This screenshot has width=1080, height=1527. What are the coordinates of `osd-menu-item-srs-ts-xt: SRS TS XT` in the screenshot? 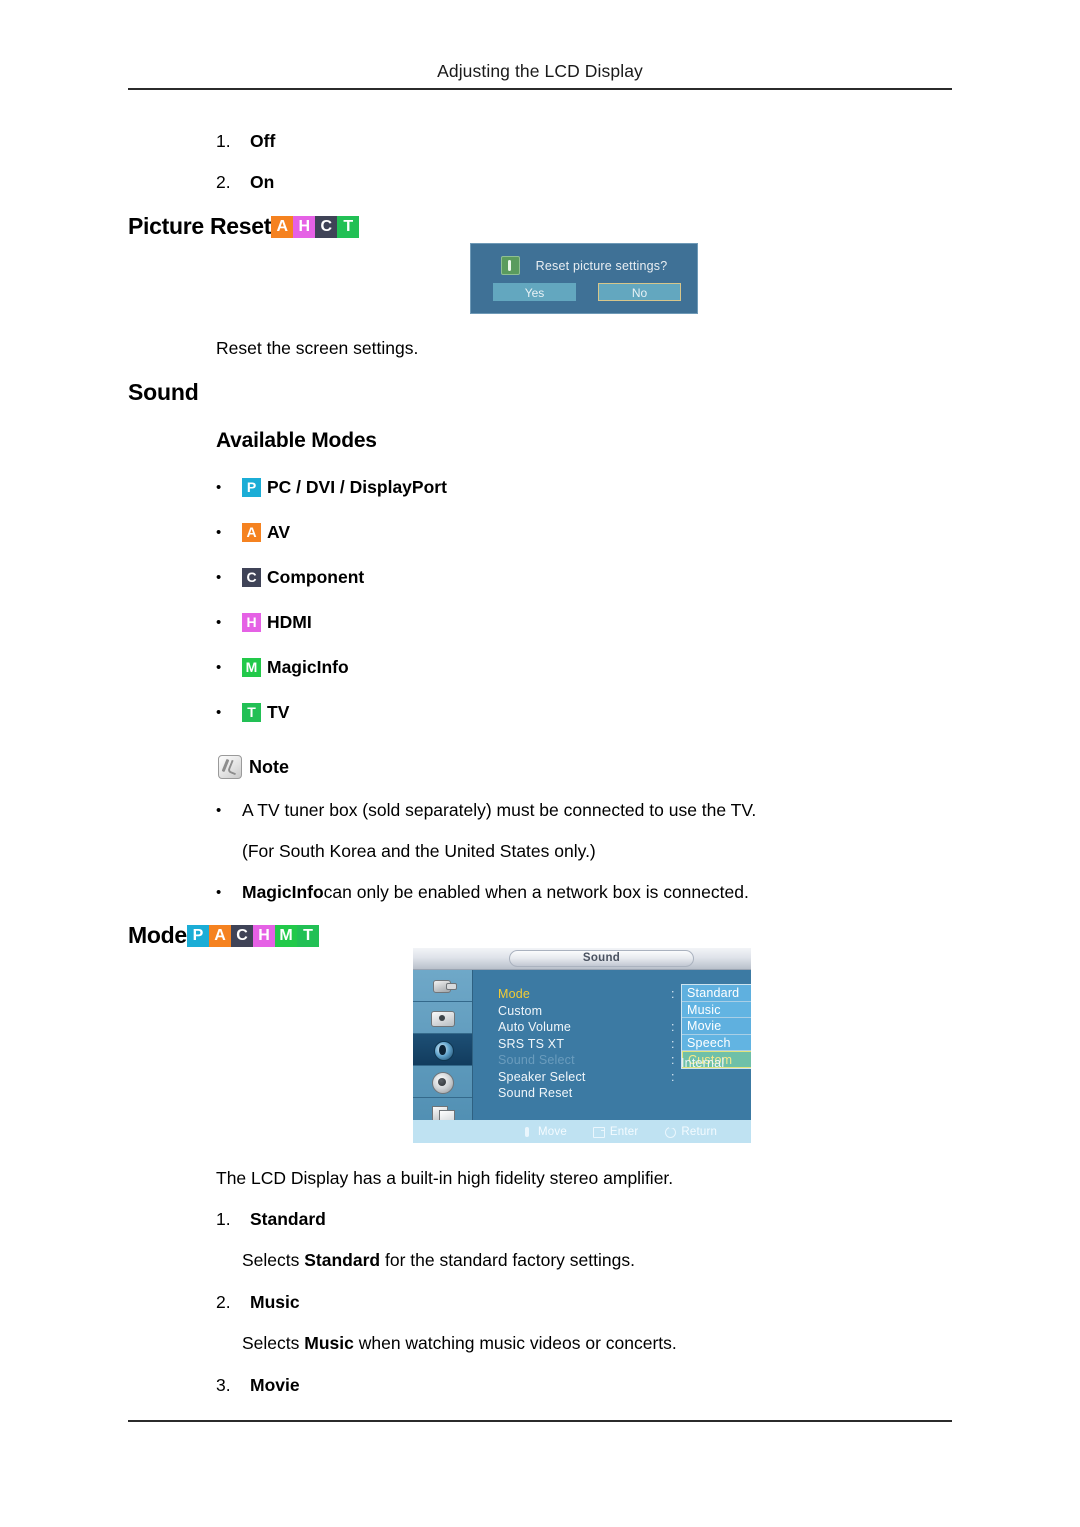 It's located at (542, 1044).